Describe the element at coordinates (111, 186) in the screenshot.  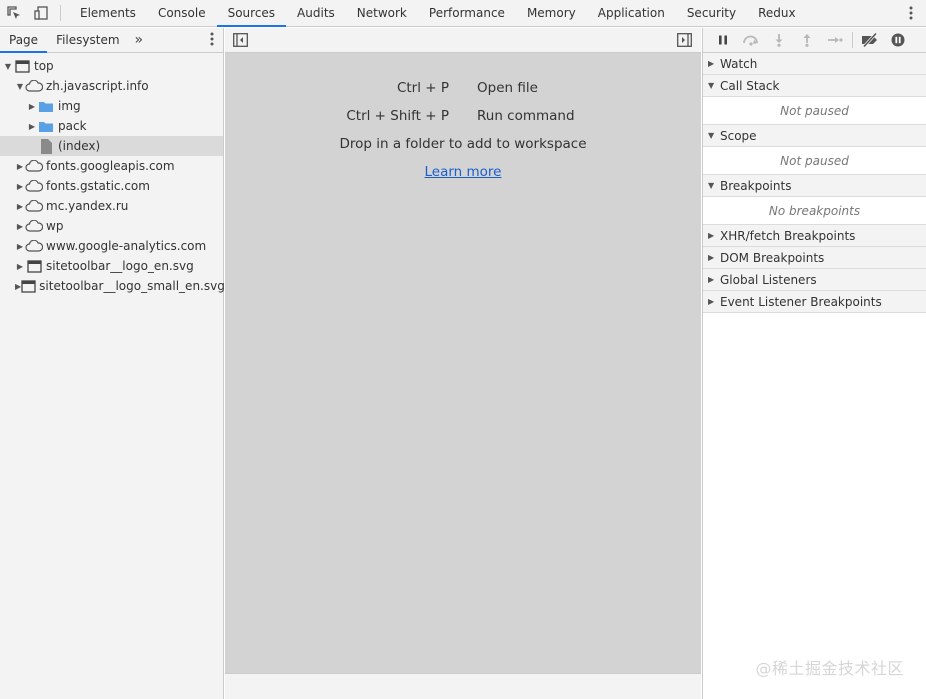
I see `tree-item-domain: ▶ fonts.gstatic.com` at that location.